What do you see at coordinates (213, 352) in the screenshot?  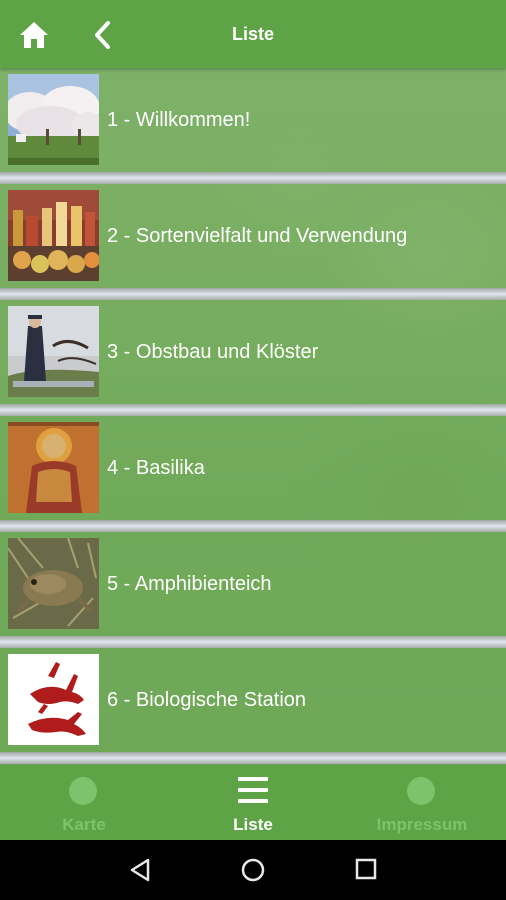 I see `list-item-label: 3 - Obstbau und Klöster` at bounding box center [213, 352].